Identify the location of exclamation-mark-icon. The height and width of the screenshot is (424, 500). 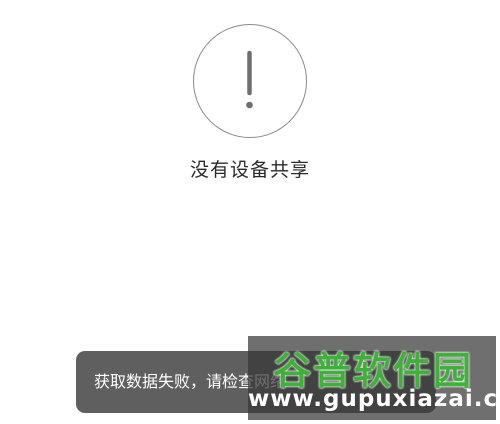
(249, 79).